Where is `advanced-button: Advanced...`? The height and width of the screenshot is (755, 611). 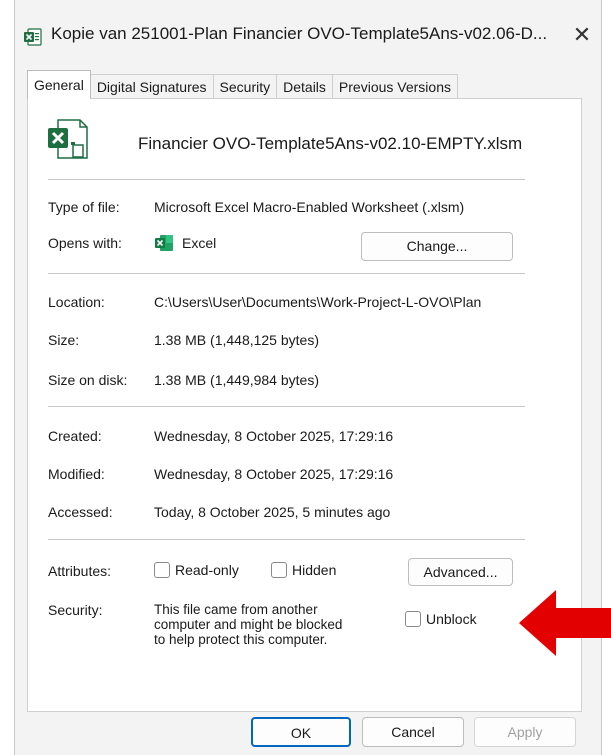
advanced-button: Advanced... is located at coordinates (460, 572).